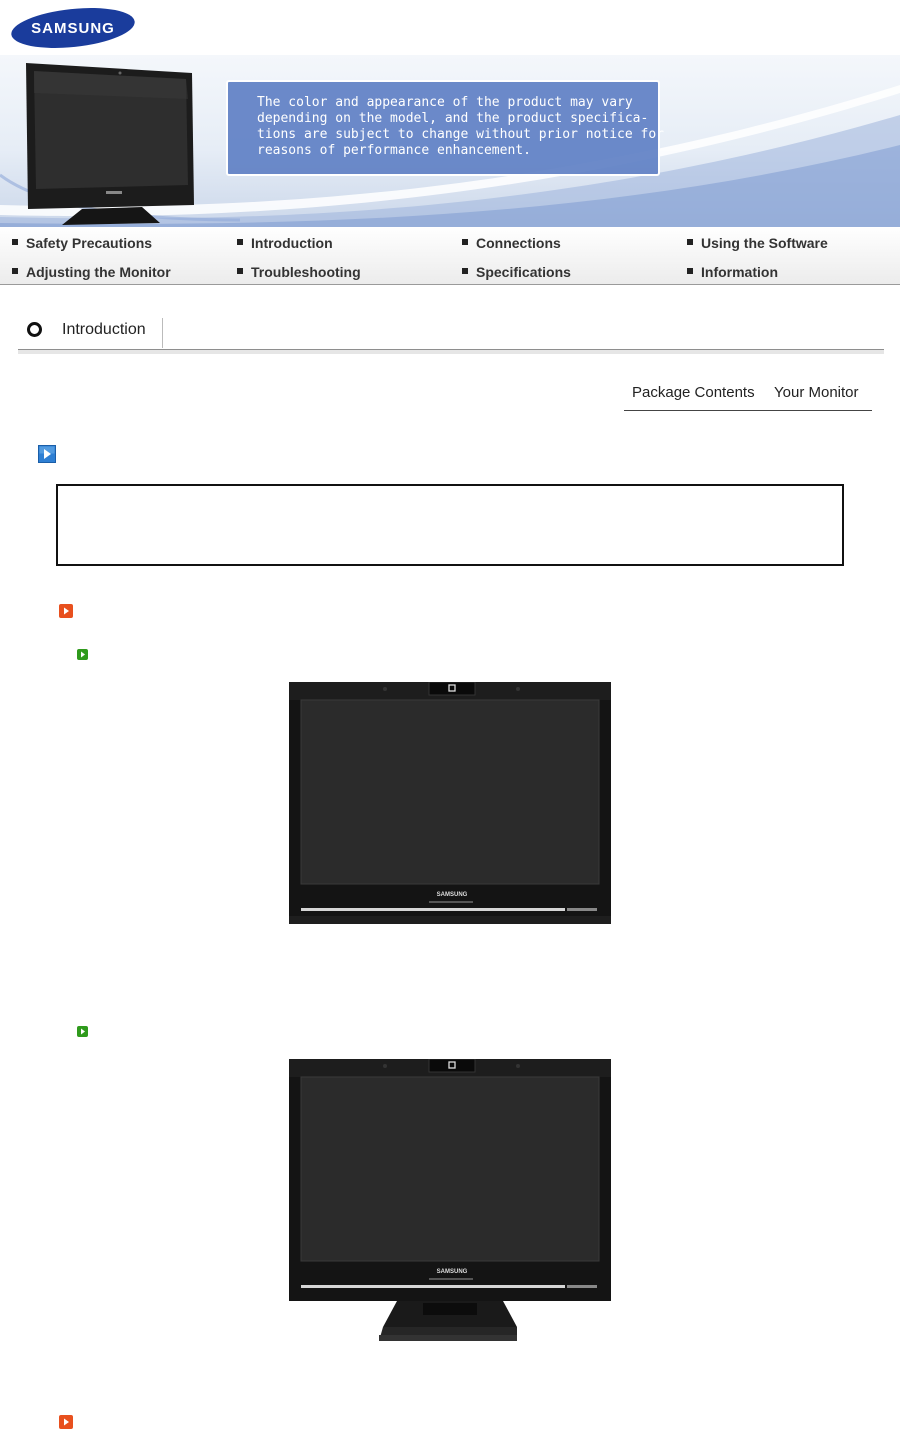 The height and width of the screenshot is (1432, 900). I want to click on nav-item-label: Using the Software, so click(764, 243).